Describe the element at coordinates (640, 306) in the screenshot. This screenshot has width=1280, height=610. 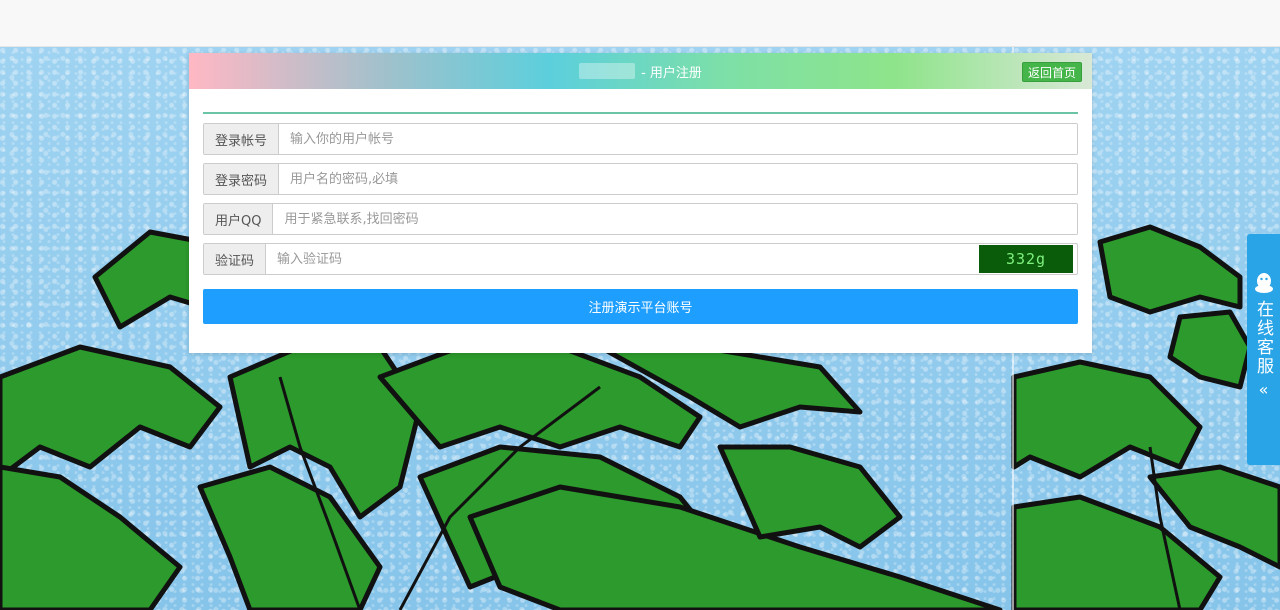
I see `register-submit-button: 注册演示平台账号` at that location.